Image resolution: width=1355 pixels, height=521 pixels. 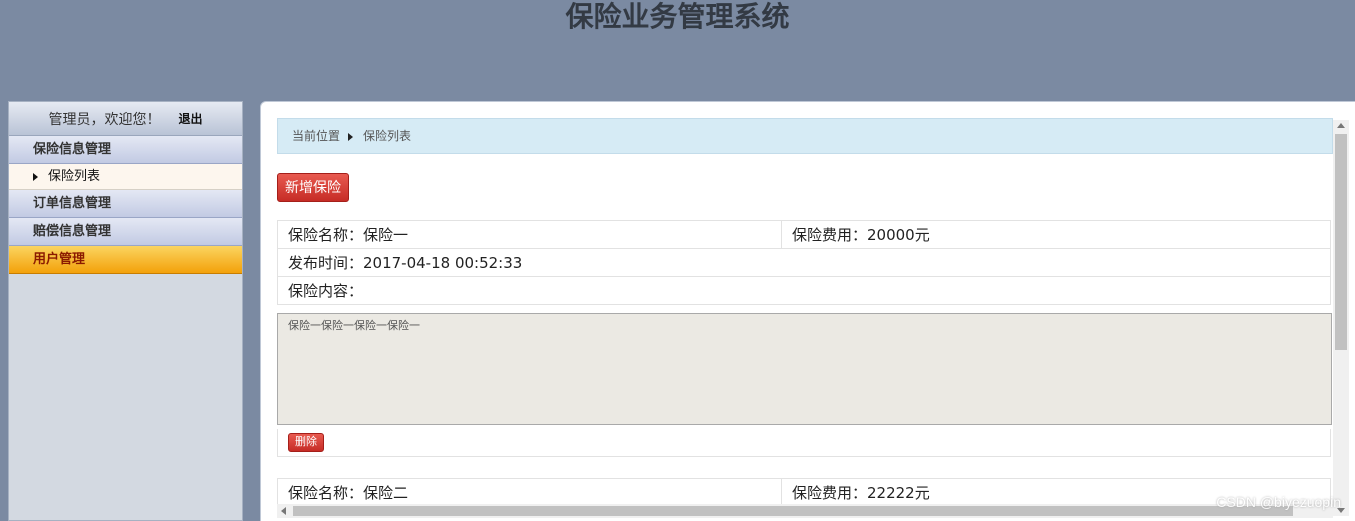 What do you see at coordinates (529, 234) in the screenshot?
I see `record-name: 保险名称：保险一` at bounding box center [529, 234].